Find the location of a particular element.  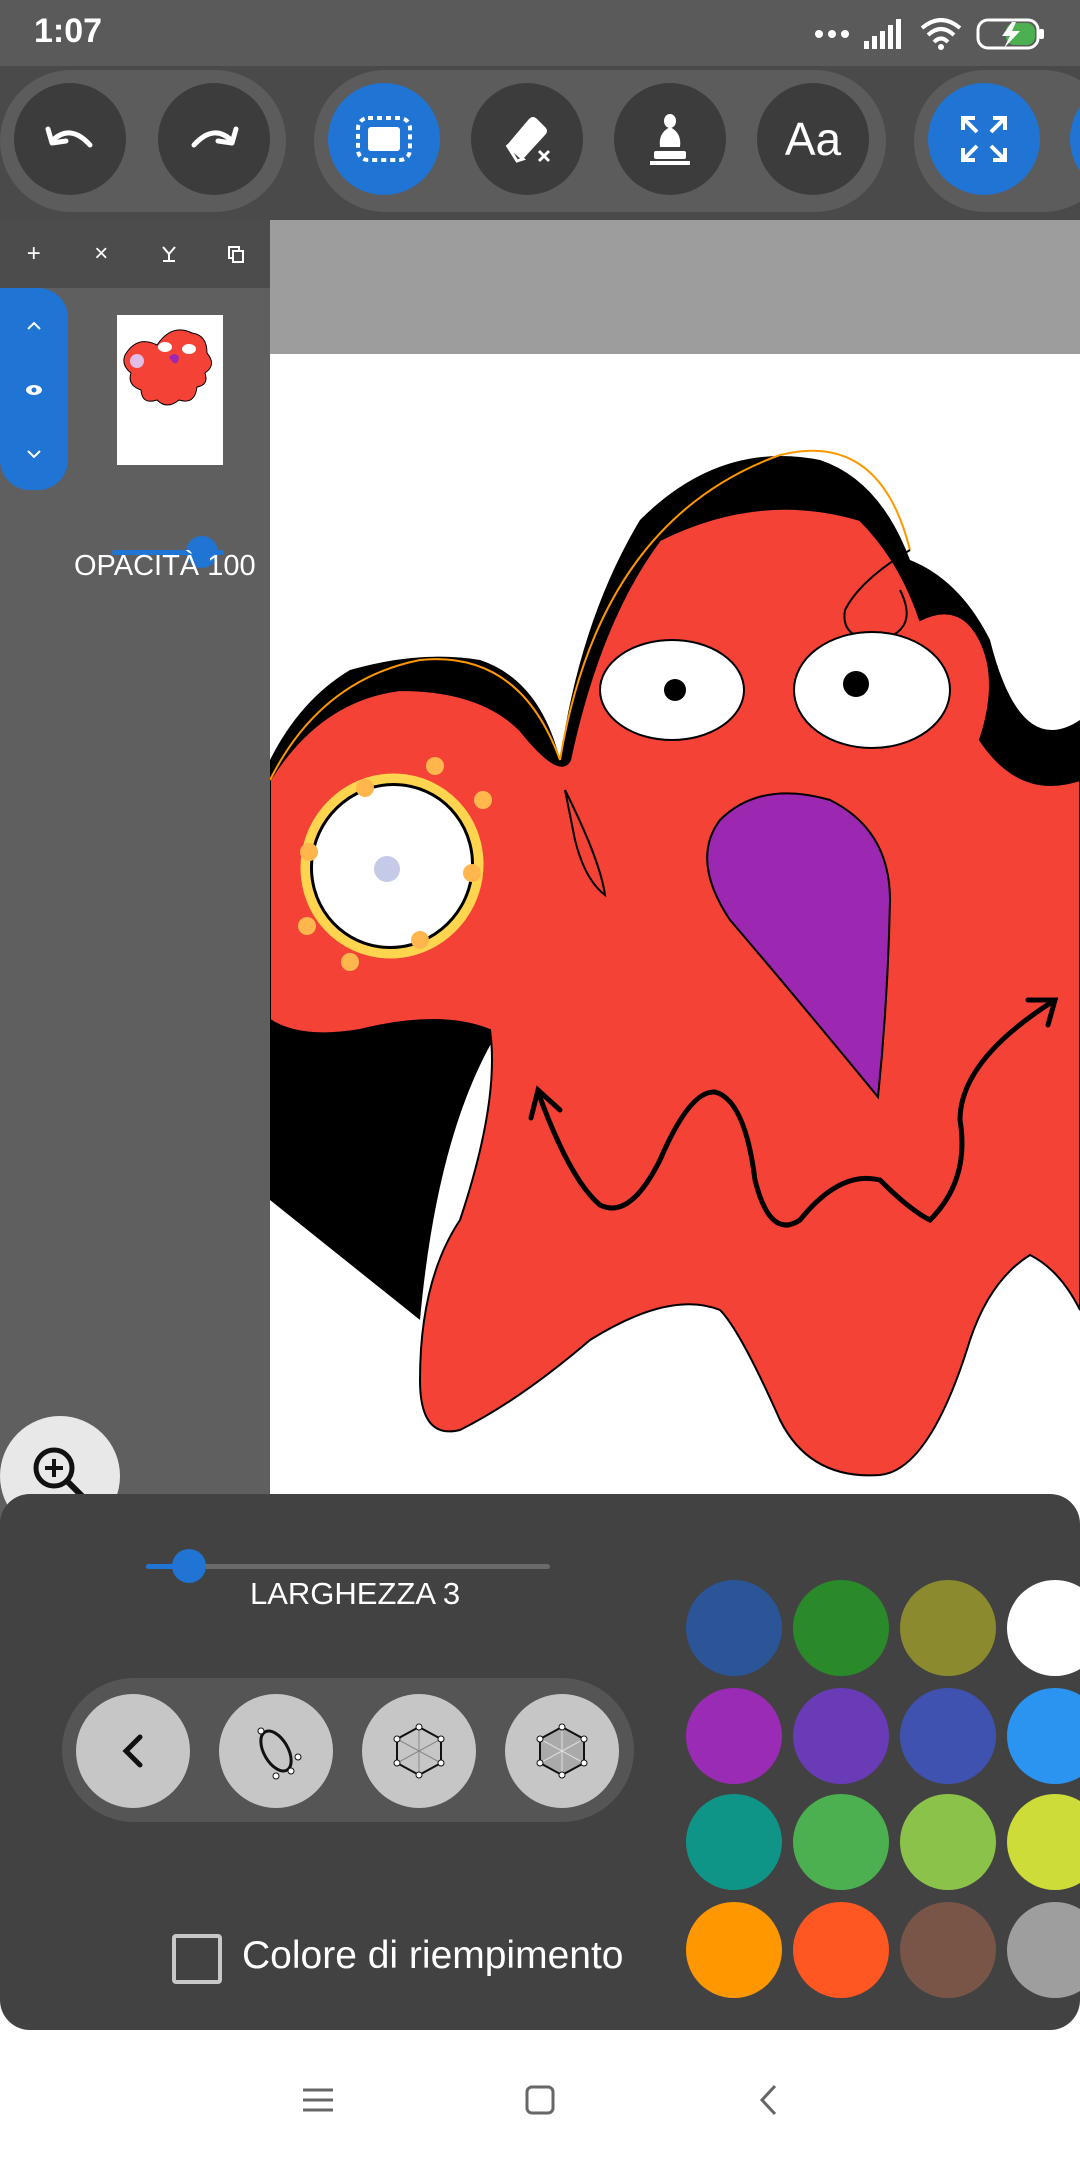

fullscreen-icon is located at coordinates (984, 139).